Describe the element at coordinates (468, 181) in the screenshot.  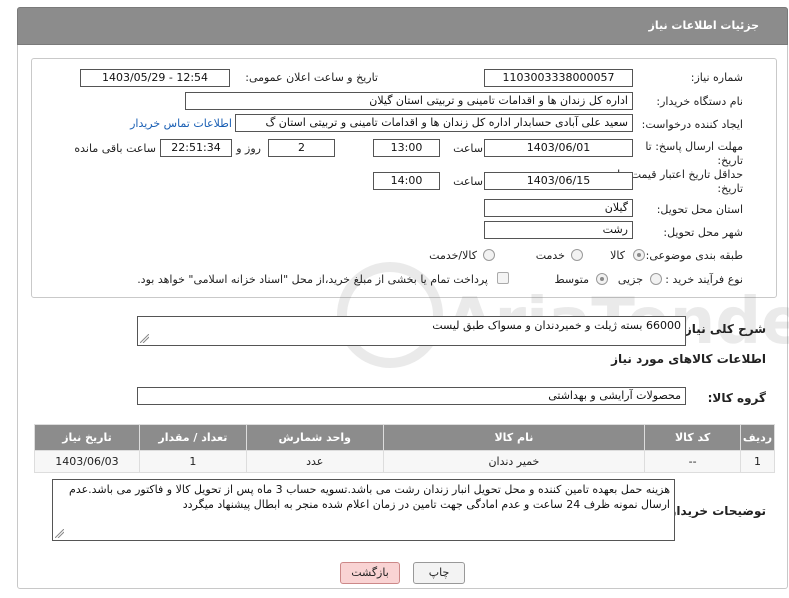
I see `validity-time-label: ساعت` at that location.